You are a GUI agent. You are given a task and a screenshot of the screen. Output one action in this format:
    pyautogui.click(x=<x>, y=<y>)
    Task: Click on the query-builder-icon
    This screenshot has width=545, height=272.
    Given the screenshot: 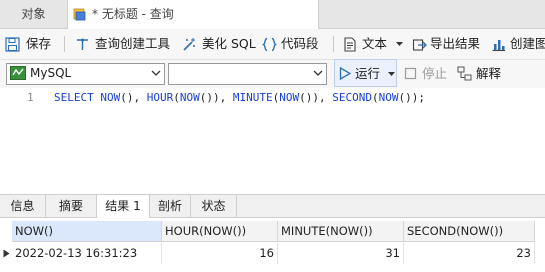 What is the action you would take?
    pyautogui.click(x=82, y=44)
    